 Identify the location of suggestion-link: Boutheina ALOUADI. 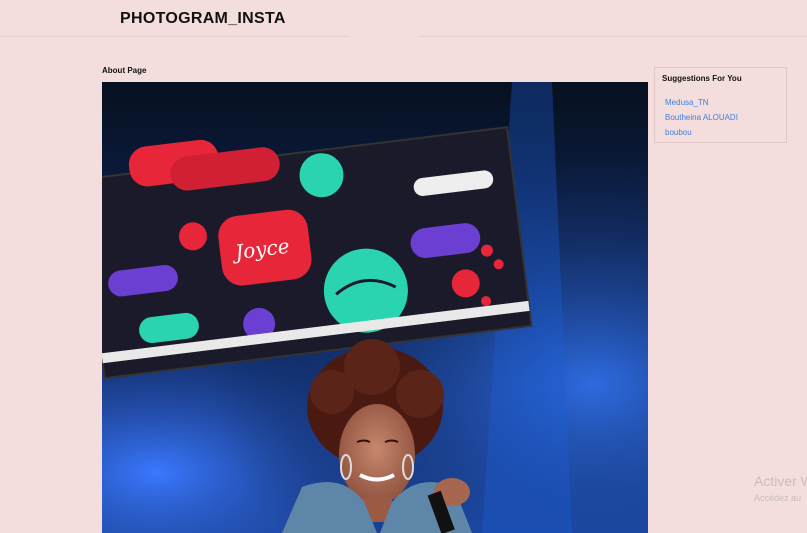
(701, 117).